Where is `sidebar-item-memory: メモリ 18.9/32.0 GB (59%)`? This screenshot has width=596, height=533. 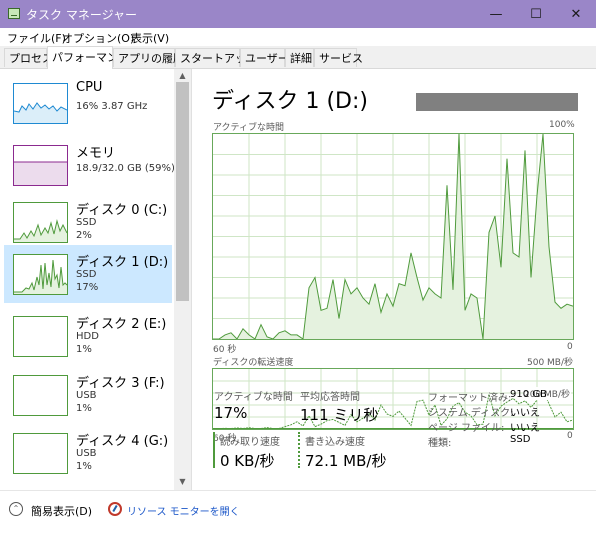 sidebar-item-memory: メモリ 18.9/32.0 GB (59%) is located at coordinates (89, 167).